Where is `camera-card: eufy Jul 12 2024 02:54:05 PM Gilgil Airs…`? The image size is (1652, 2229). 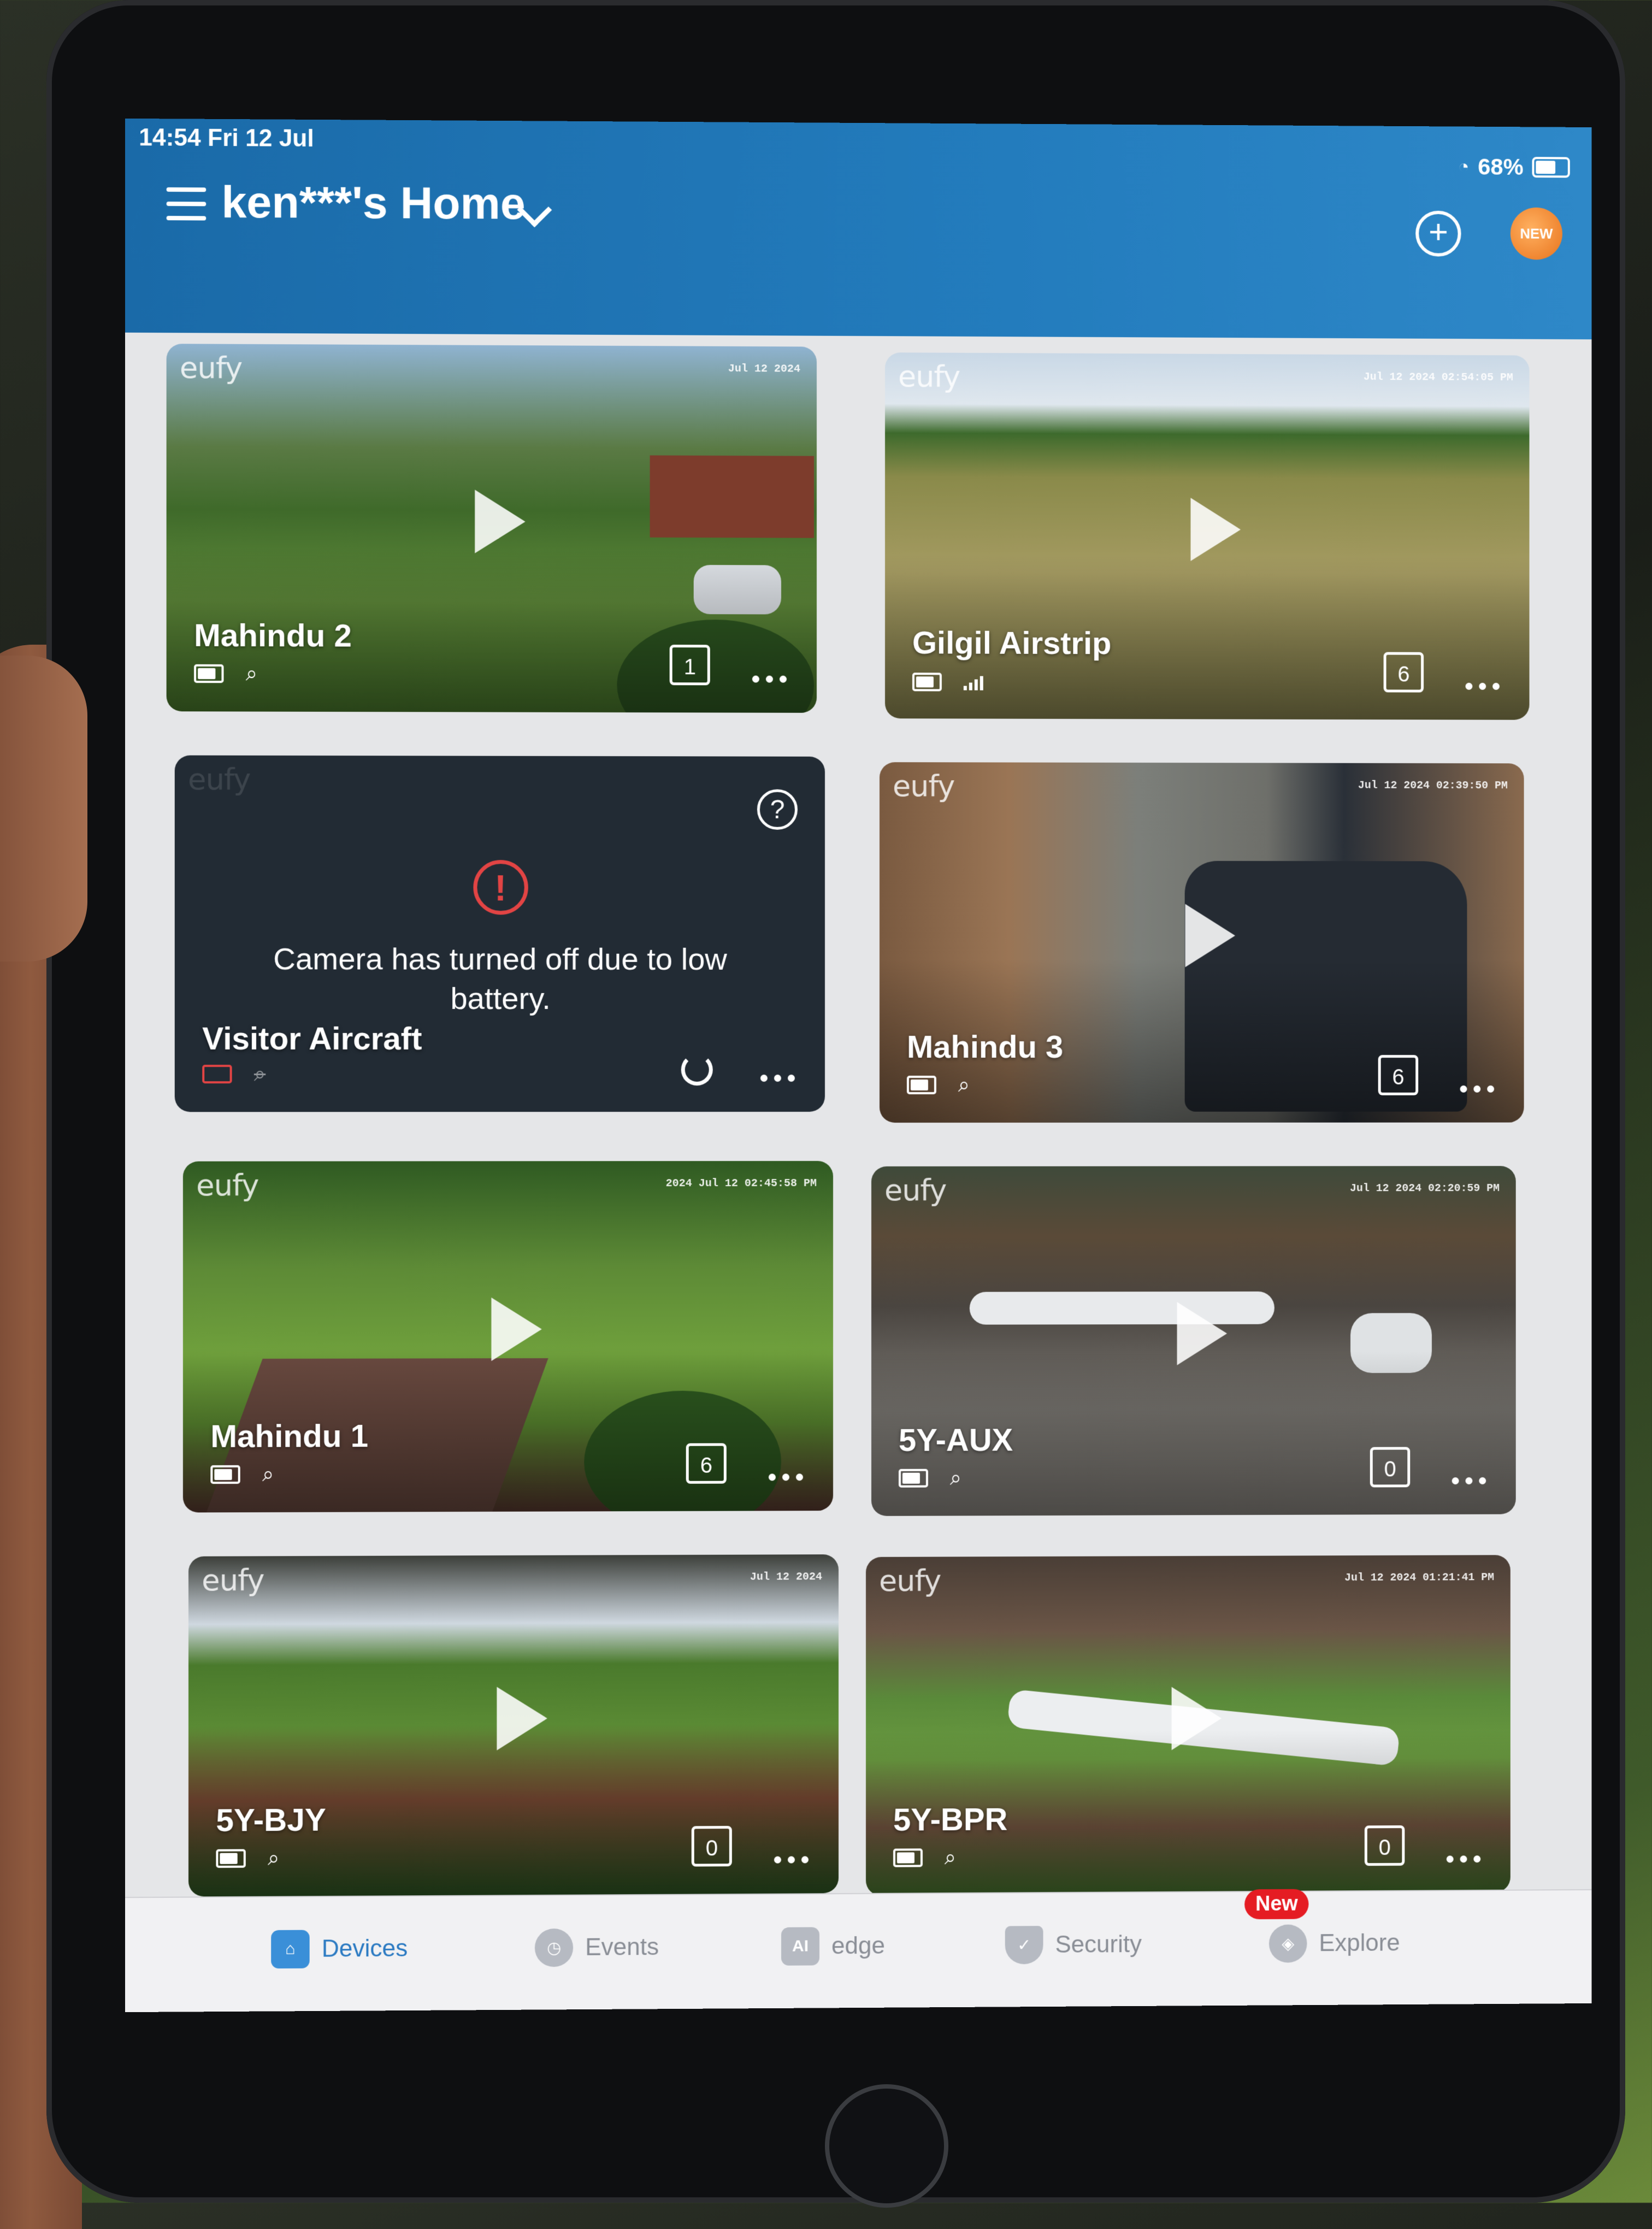 camera-card: eufy Jul 12 2024 02:54:05 PM Gilgil Airs… is located at coordinates (1207, 536).